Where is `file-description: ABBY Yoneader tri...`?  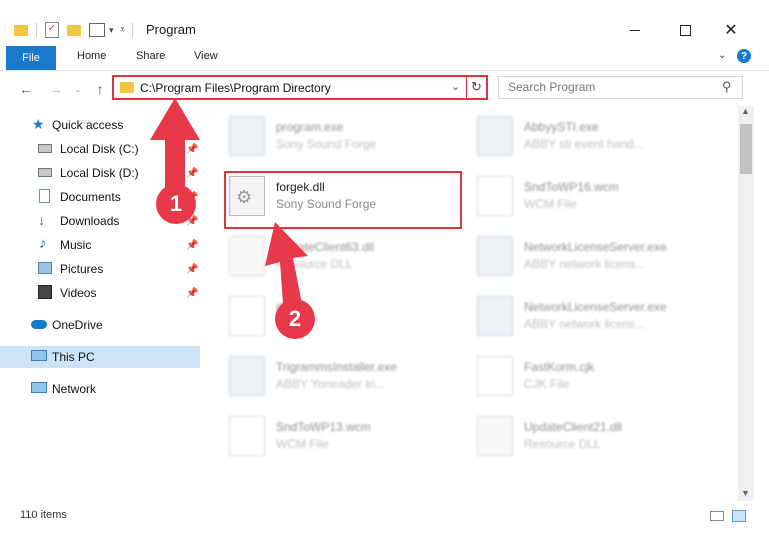
file-description: ABBY Yoneader tri... is located at coordinates (331, 384).